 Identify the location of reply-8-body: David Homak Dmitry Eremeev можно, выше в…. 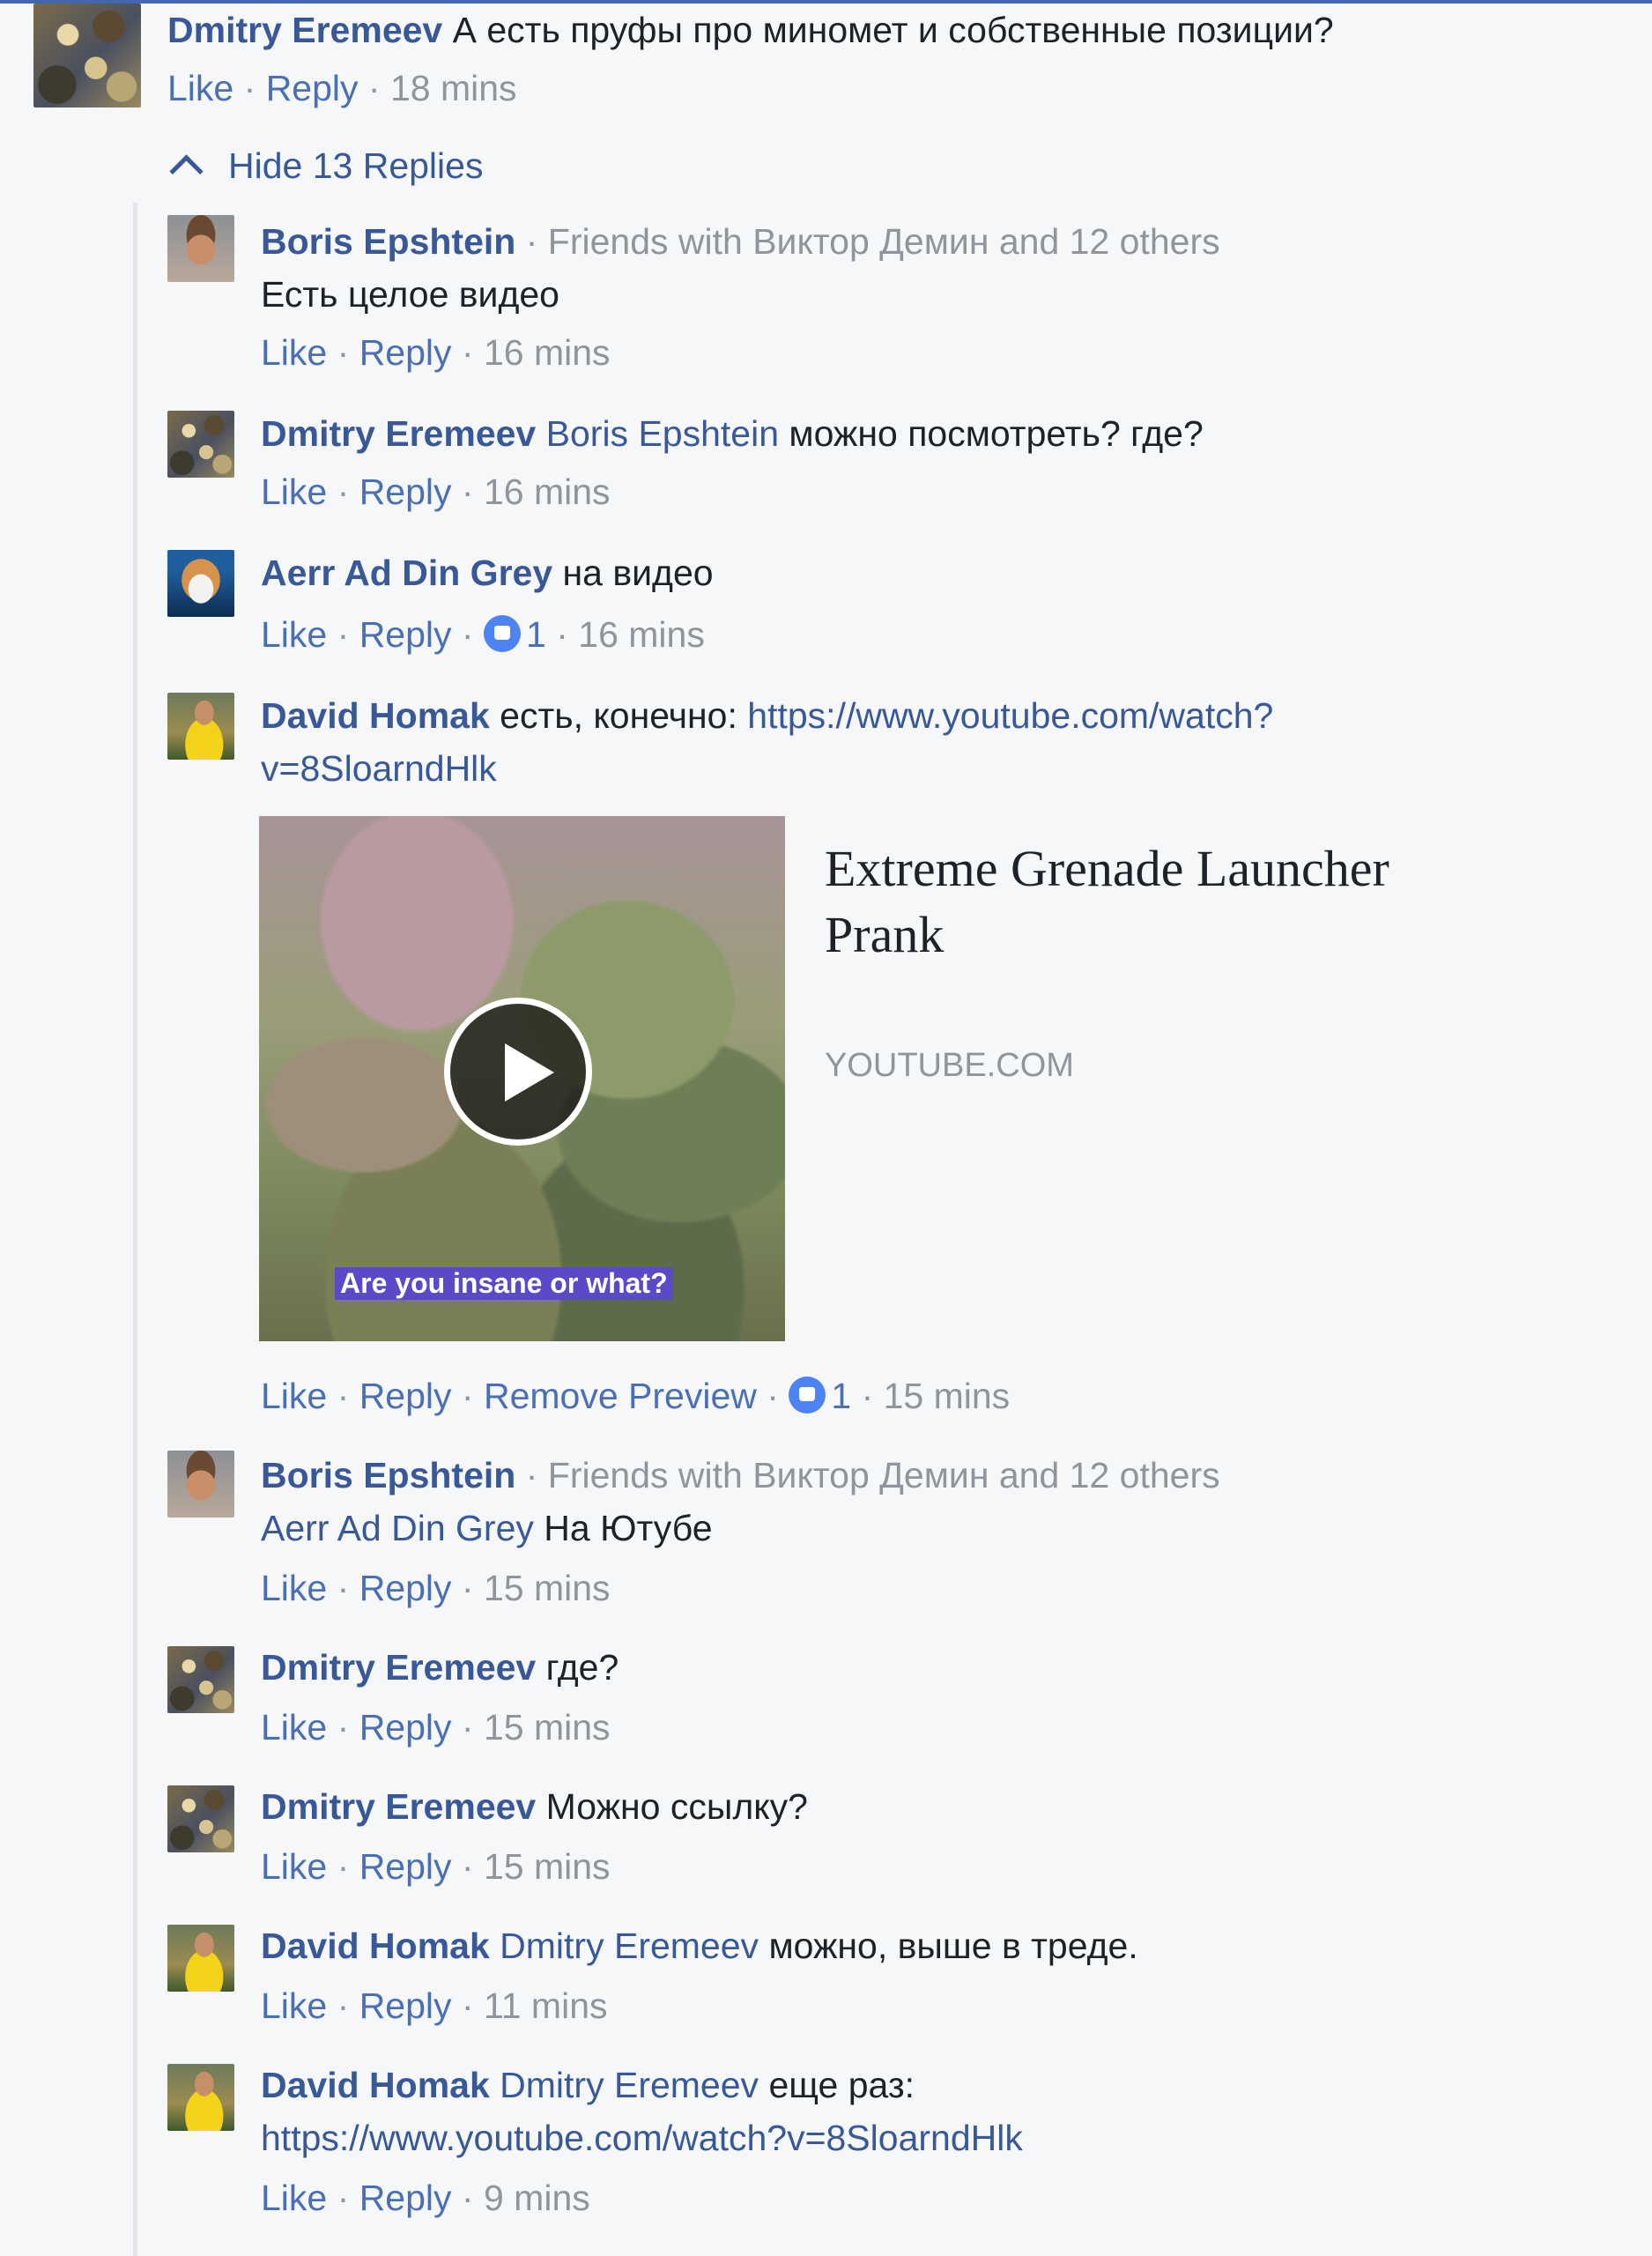
(699, 1946).